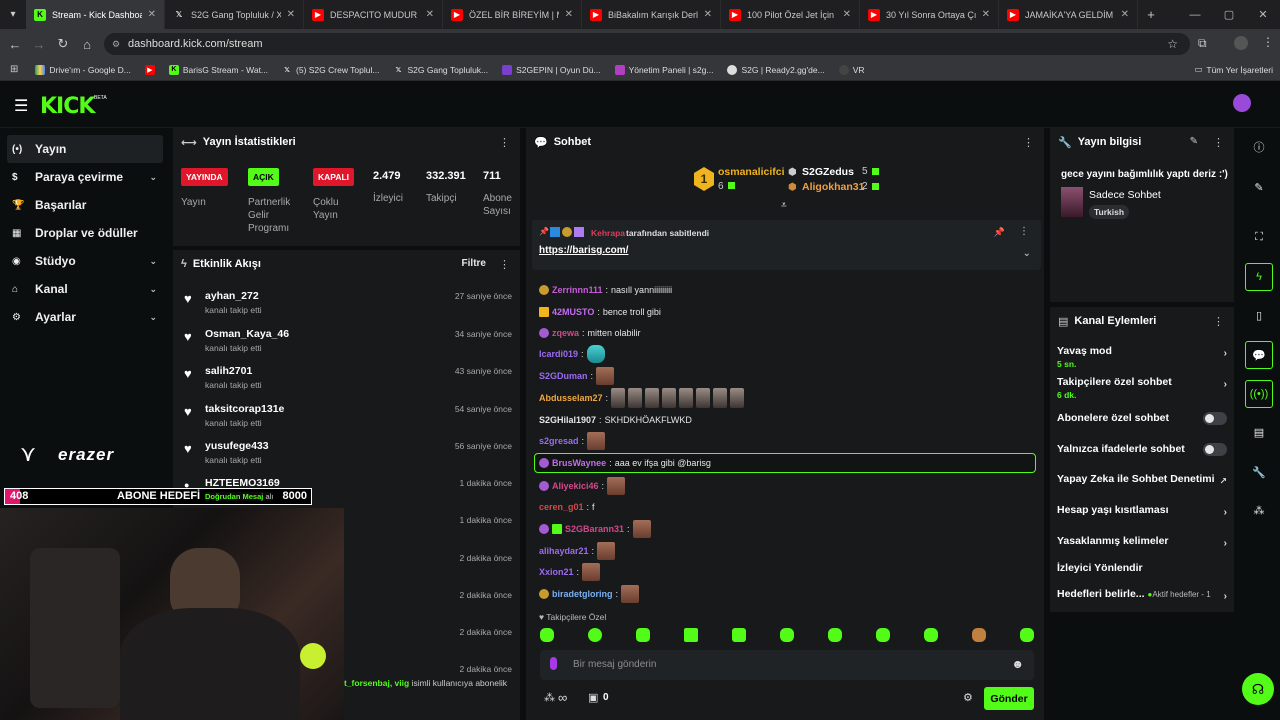 Image resolution: width=1280 pixels, height=720 pixels. I want to click on microphone-icon, so click(553, 663).